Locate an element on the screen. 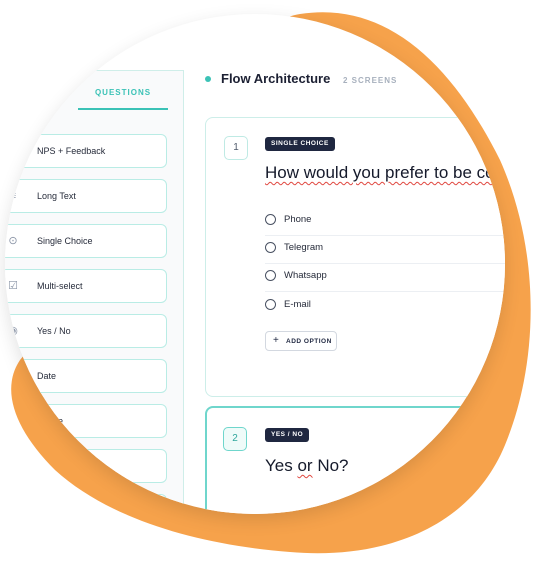 The width and height of the screenshot is (533, 567). option-label: Telegram is located at coordinates (304, 247).